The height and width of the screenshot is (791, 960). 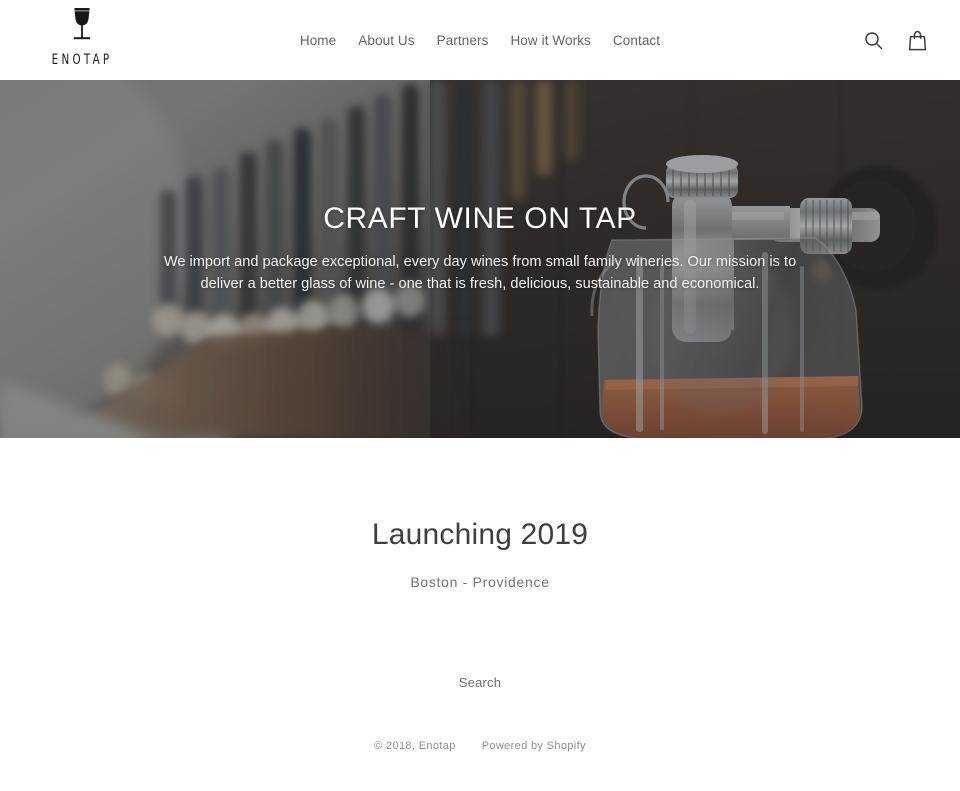 What do you see at coordinates (415, 746) in the screenshot?
I see `copyright-text: © 2018, Enotap` at bounding box center [415, 746].